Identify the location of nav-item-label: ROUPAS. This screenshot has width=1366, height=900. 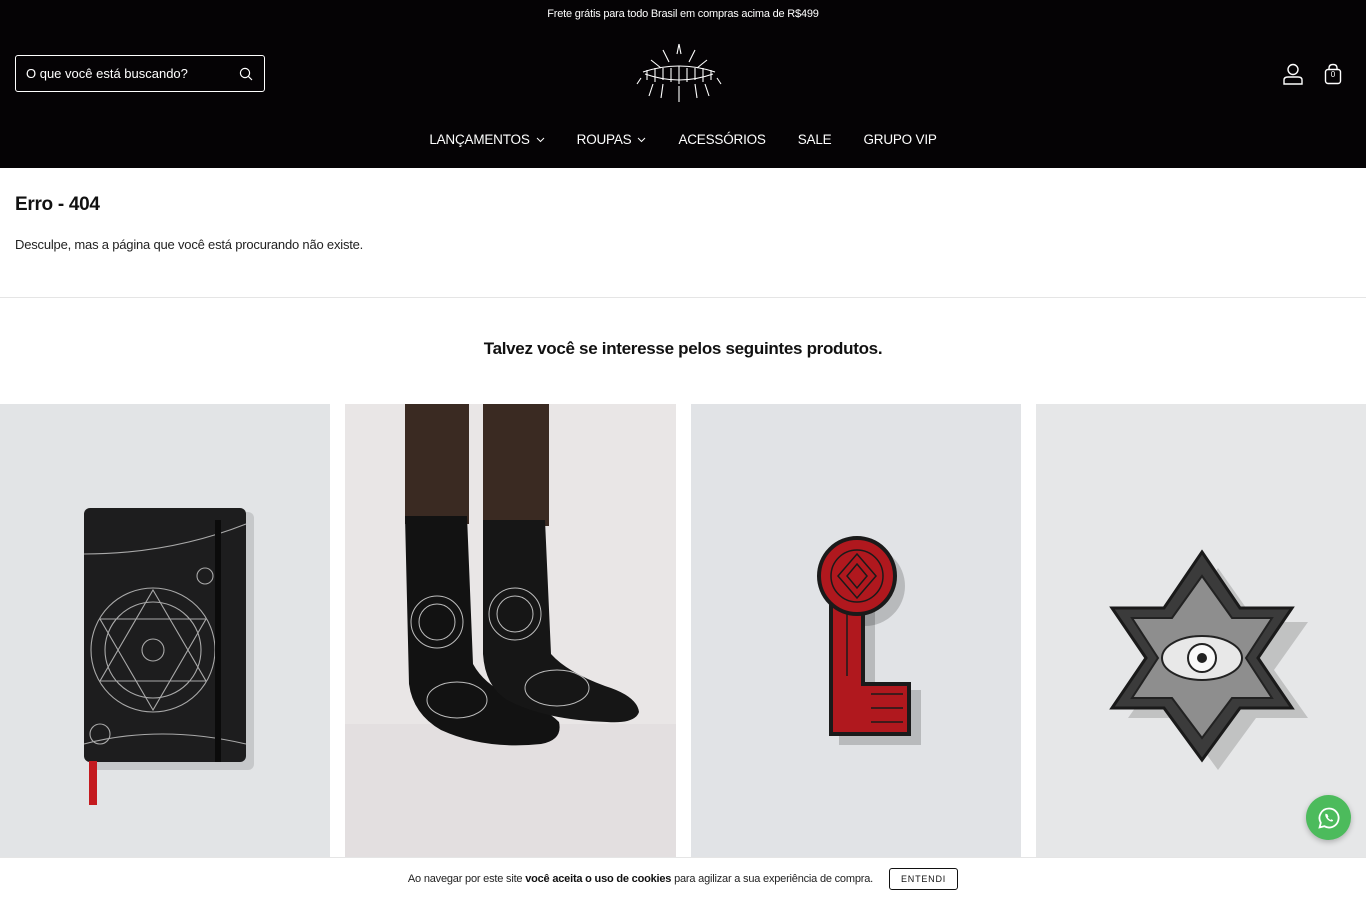
(604, 139).